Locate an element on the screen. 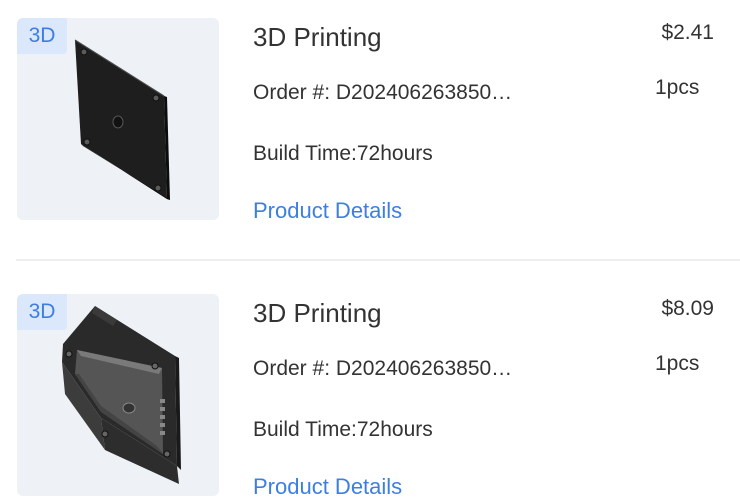  price: $2.41 is located at coordinates (687, 32).